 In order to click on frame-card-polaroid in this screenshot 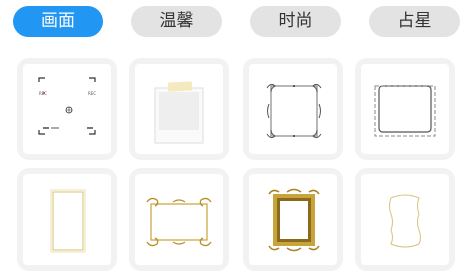, I will do `click(179, 109)`.